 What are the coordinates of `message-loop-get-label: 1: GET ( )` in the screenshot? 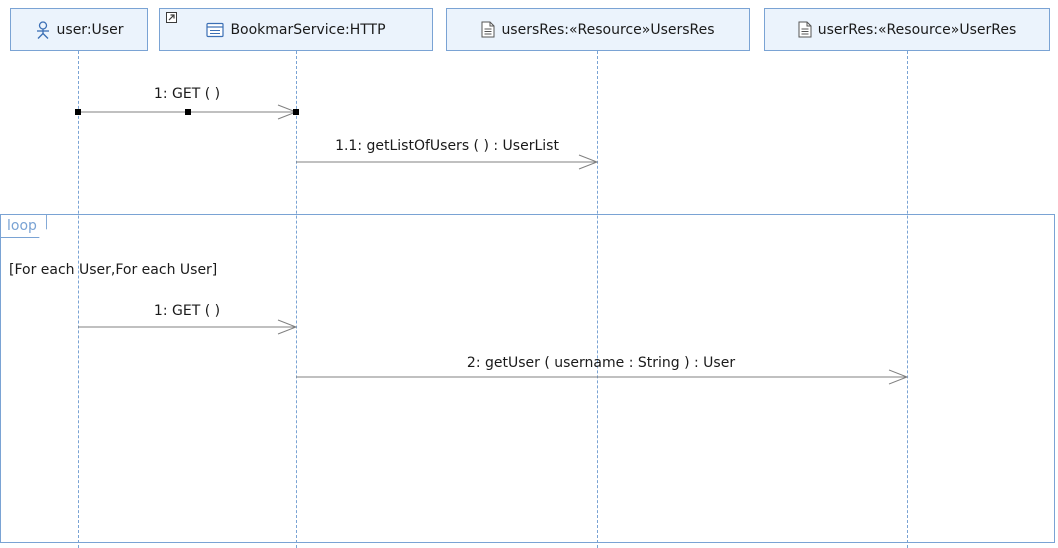 It's located at (187, 311).